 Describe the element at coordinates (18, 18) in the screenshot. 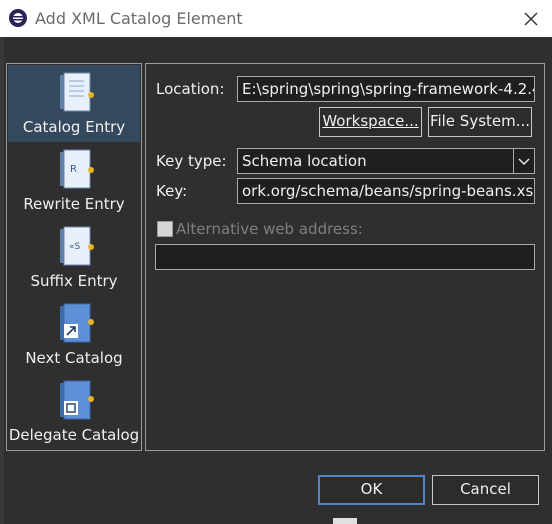

I see `eclipse-app-icon` at that location.